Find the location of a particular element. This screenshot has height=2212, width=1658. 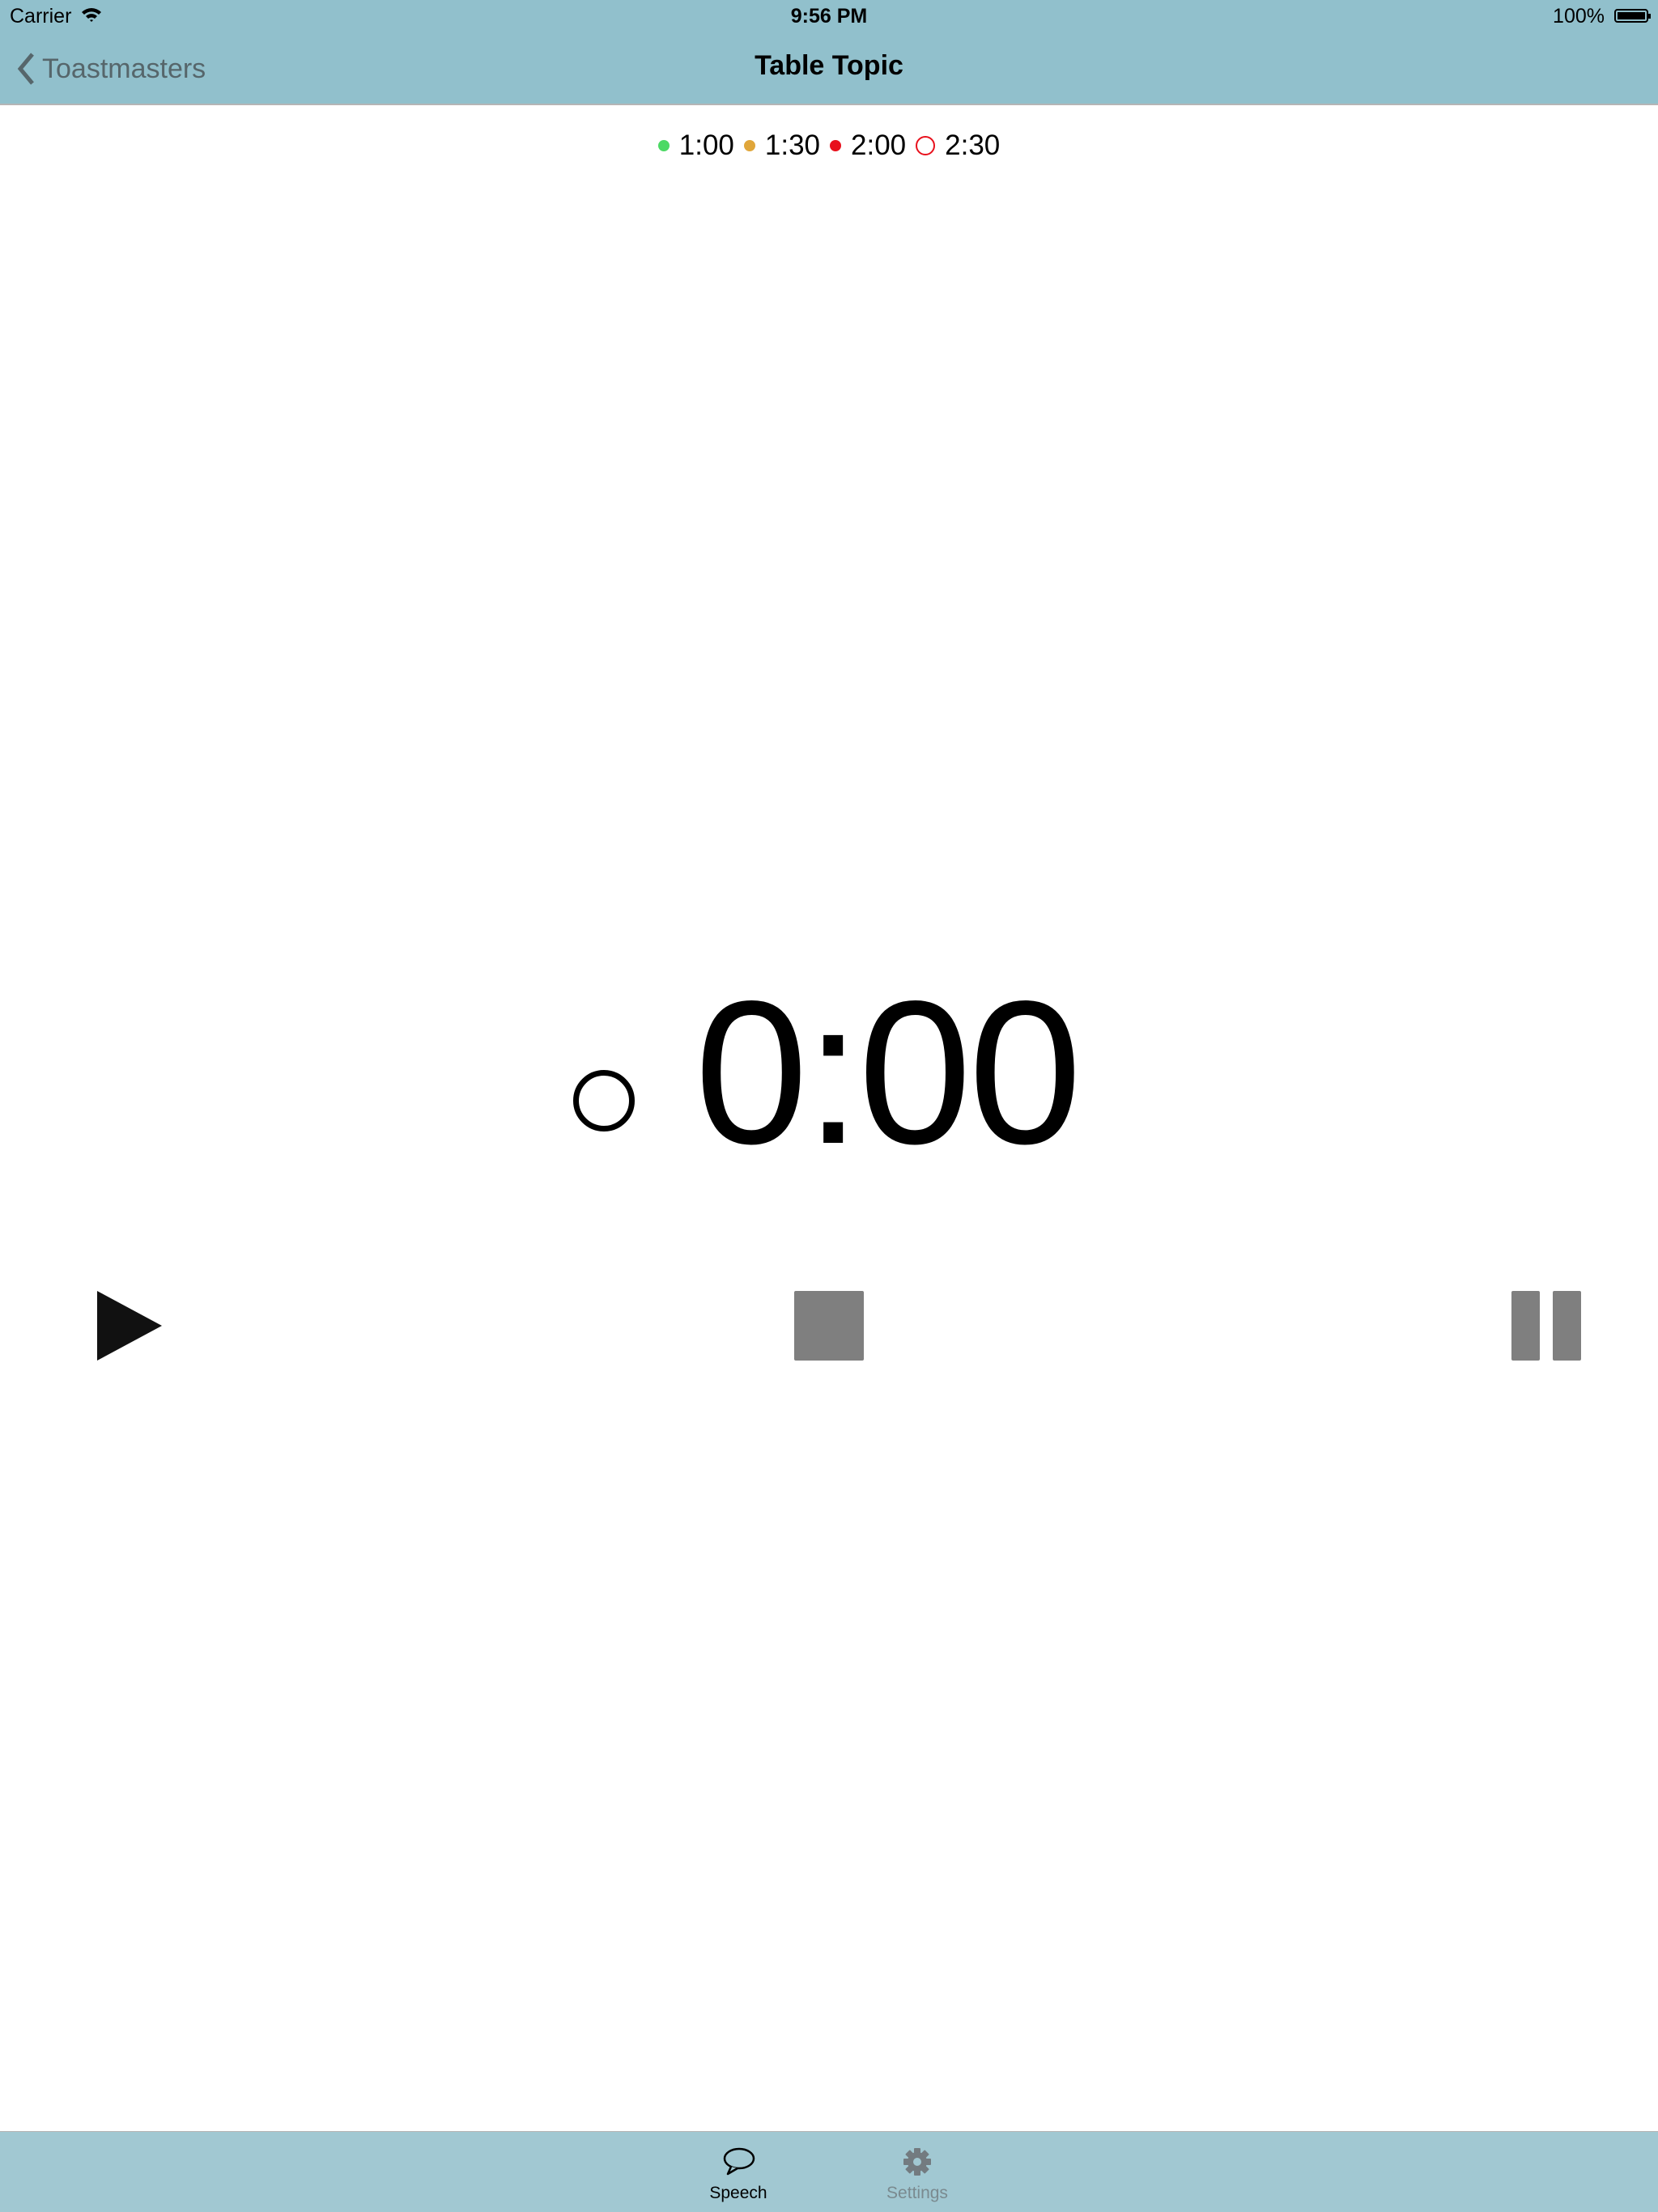

milestone-amber: 1:30 is located at coordinates (781, 145).